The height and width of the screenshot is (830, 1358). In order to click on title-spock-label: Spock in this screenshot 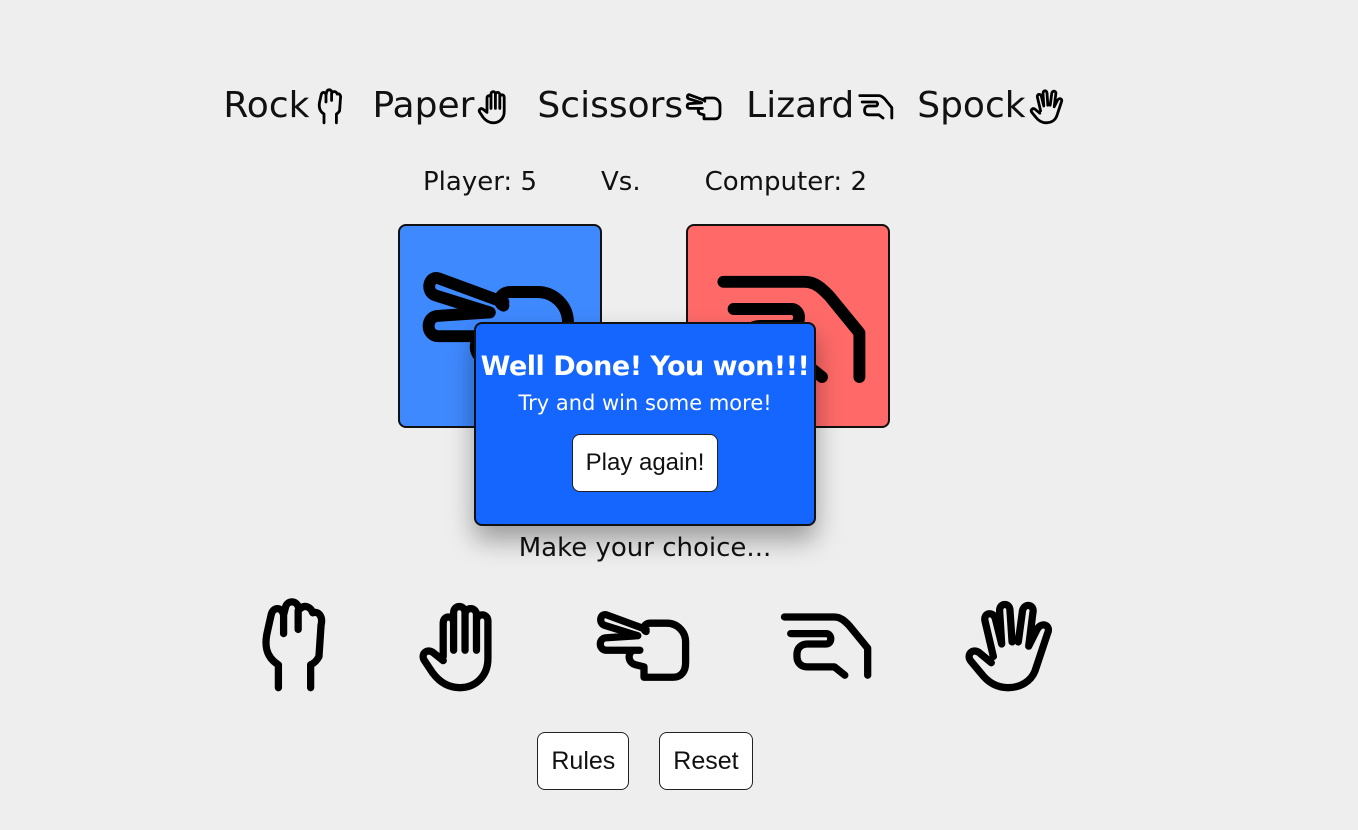, I will do `click(971, 105)`.